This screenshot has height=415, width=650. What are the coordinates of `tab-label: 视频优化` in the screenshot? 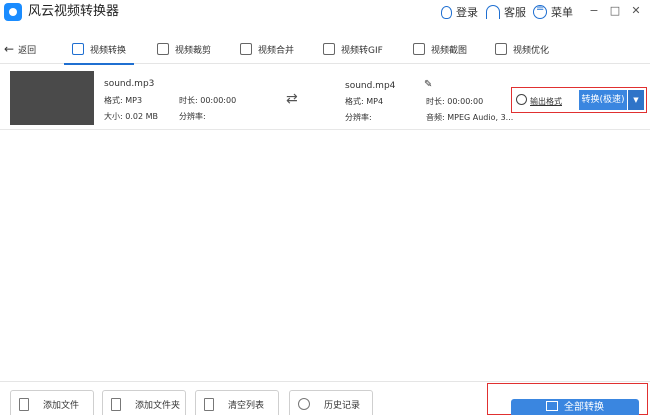 It's located at (531, 50).